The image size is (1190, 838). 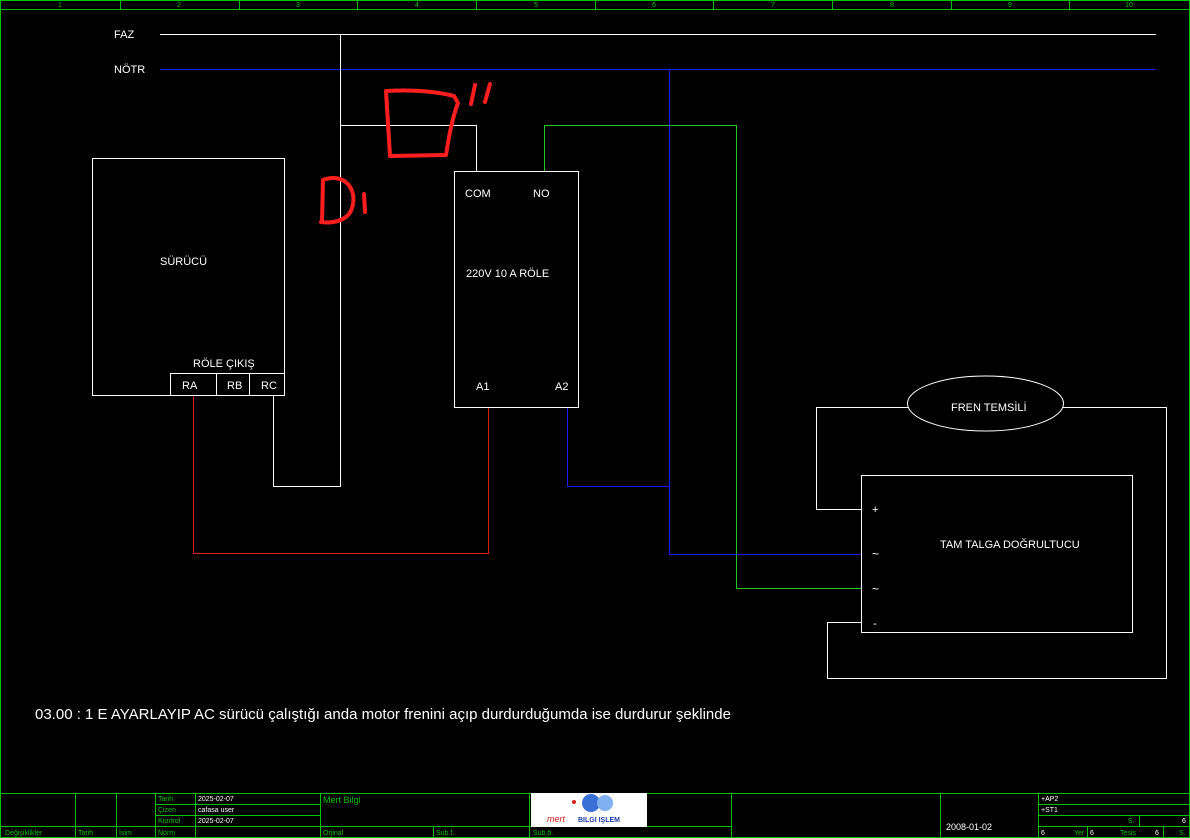 I want to click on driver-title: SÜRÜCÜ, so click(x=183, y=262).